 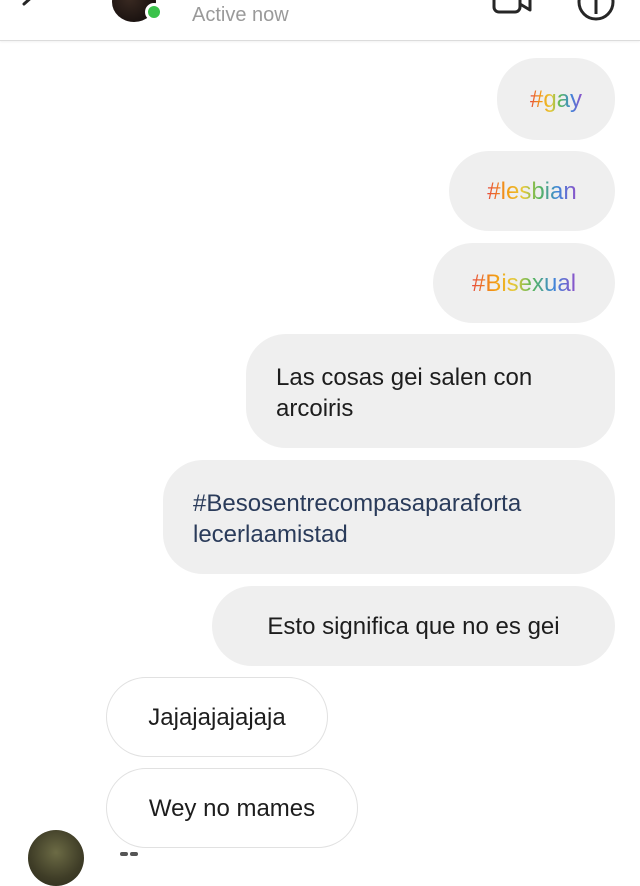 I want to click on active-status-text: Active now, so click(x=240, y=15).